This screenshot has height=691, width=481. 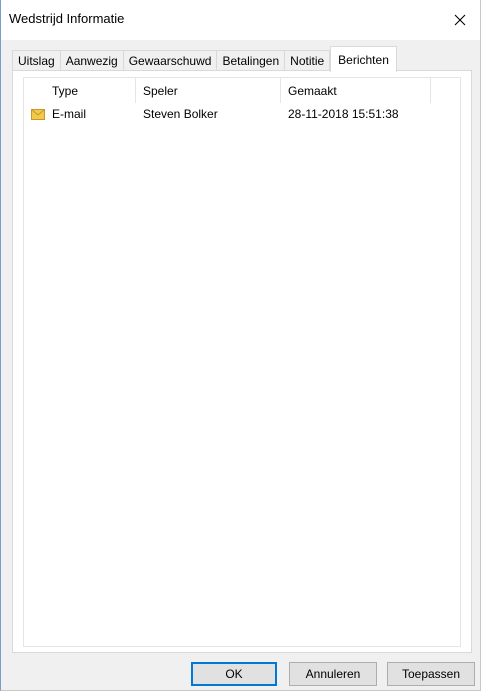 What do you see at coordinates (69, 114) in the screenshot?
I see `list-item-type: E-mail` at bounding box center [69, 114].